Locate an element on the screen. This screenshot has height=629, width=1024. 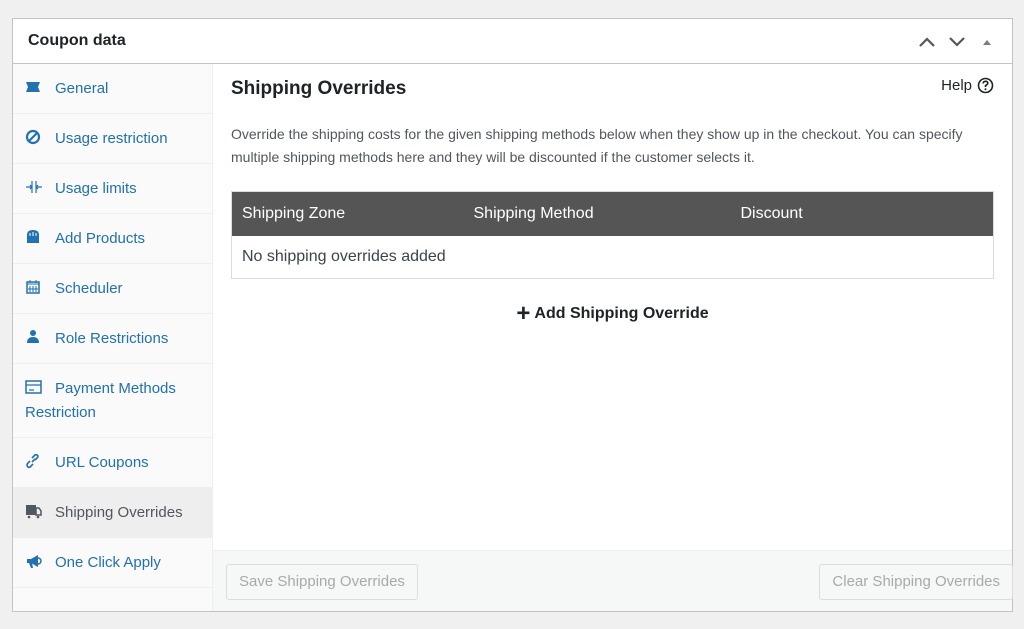
sidebar-item-label: URL Coupons is located at coordinates (102, 462).